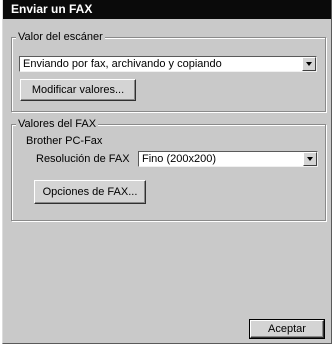 This screenshot has width=334, height=345. I want to click on scan-mode-select: Enviando por fax, archivando y copiando, so click(168, 64).